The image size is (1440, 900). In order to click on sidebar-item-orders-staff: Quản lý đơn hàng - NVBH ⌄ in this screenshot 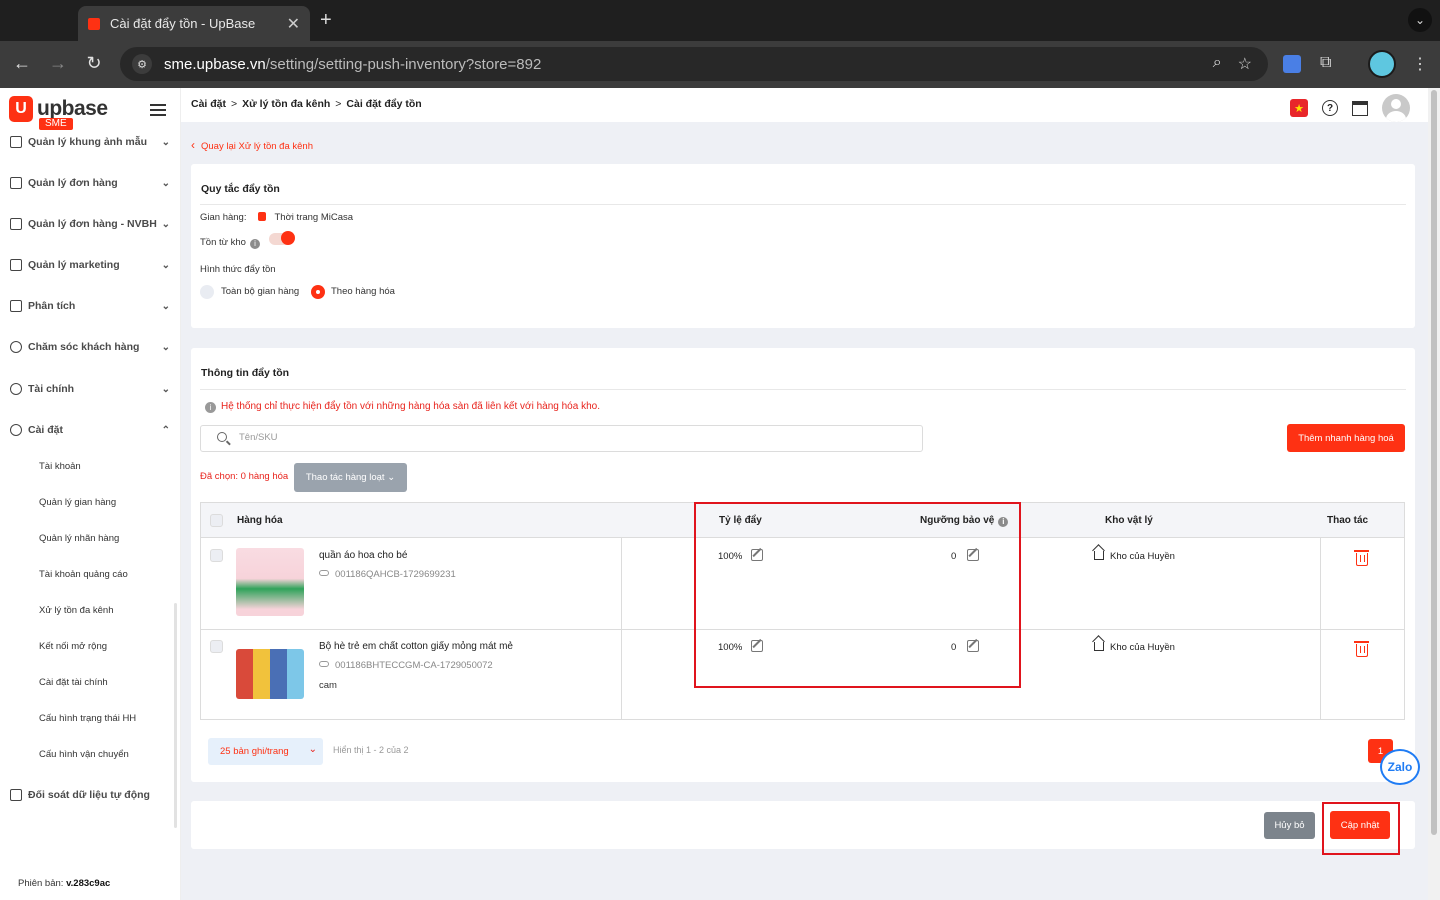, I will do `click(90, 224)`.